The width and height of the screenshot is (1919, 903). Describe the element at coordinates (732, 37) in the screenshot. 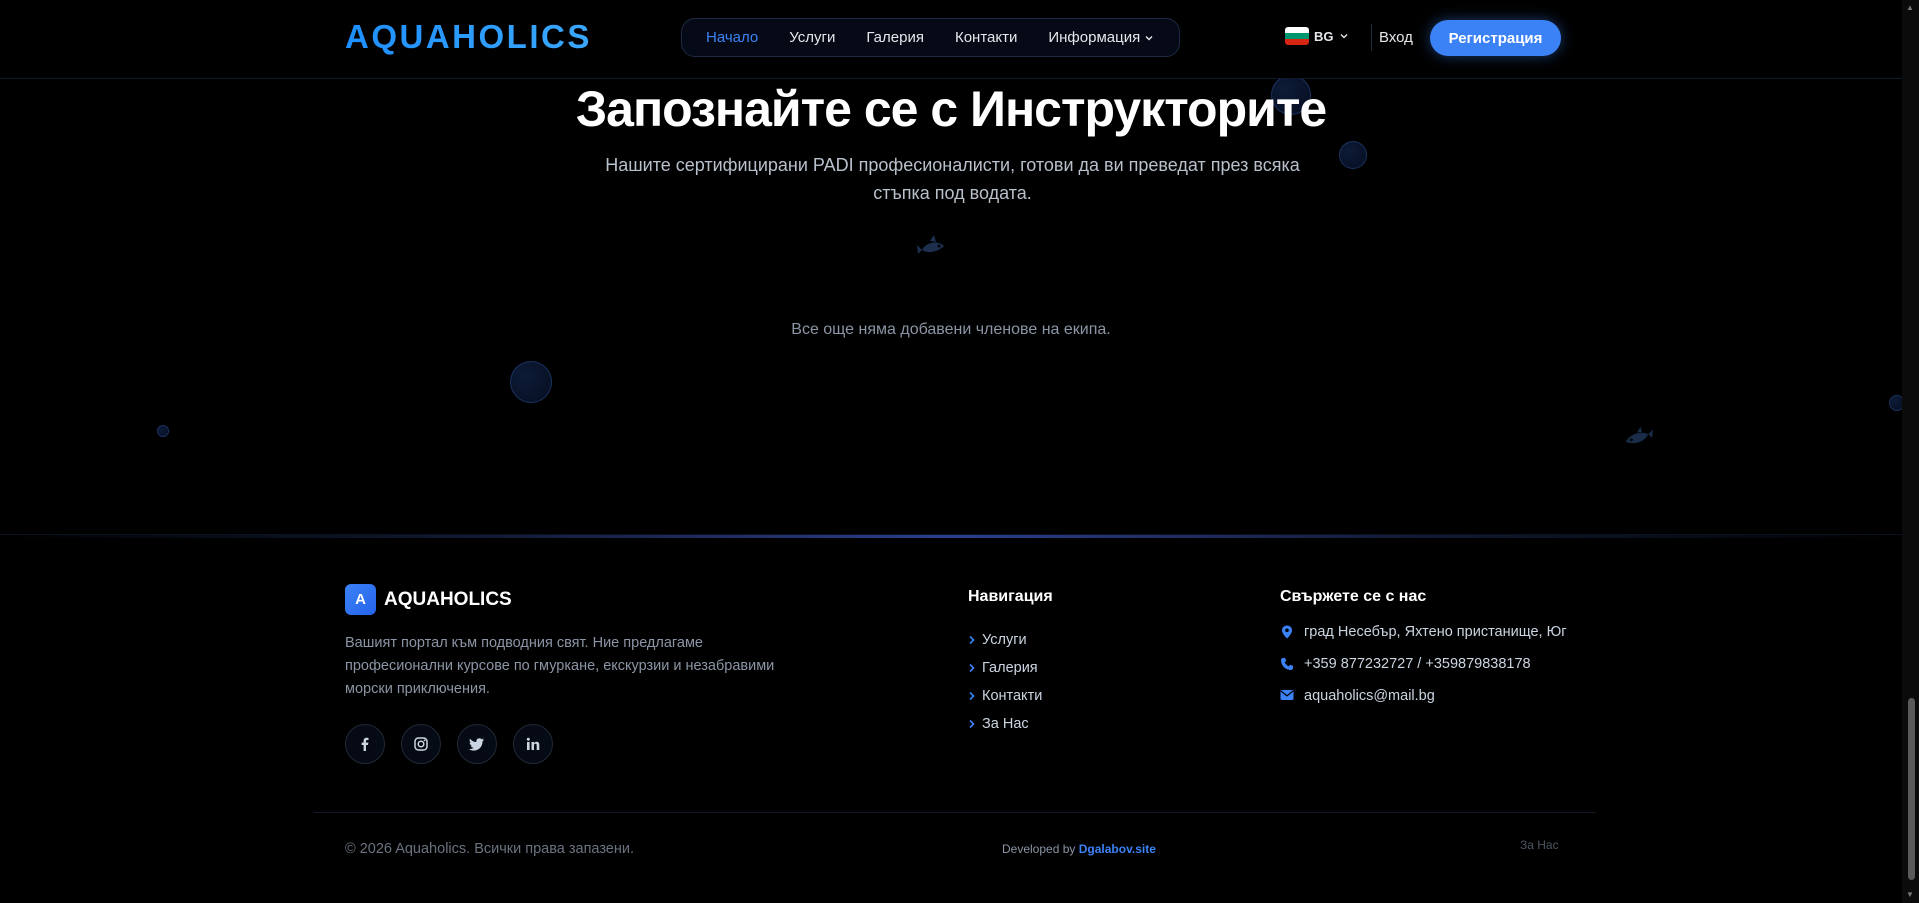

I see `nav-item-home: Начало` at that location.